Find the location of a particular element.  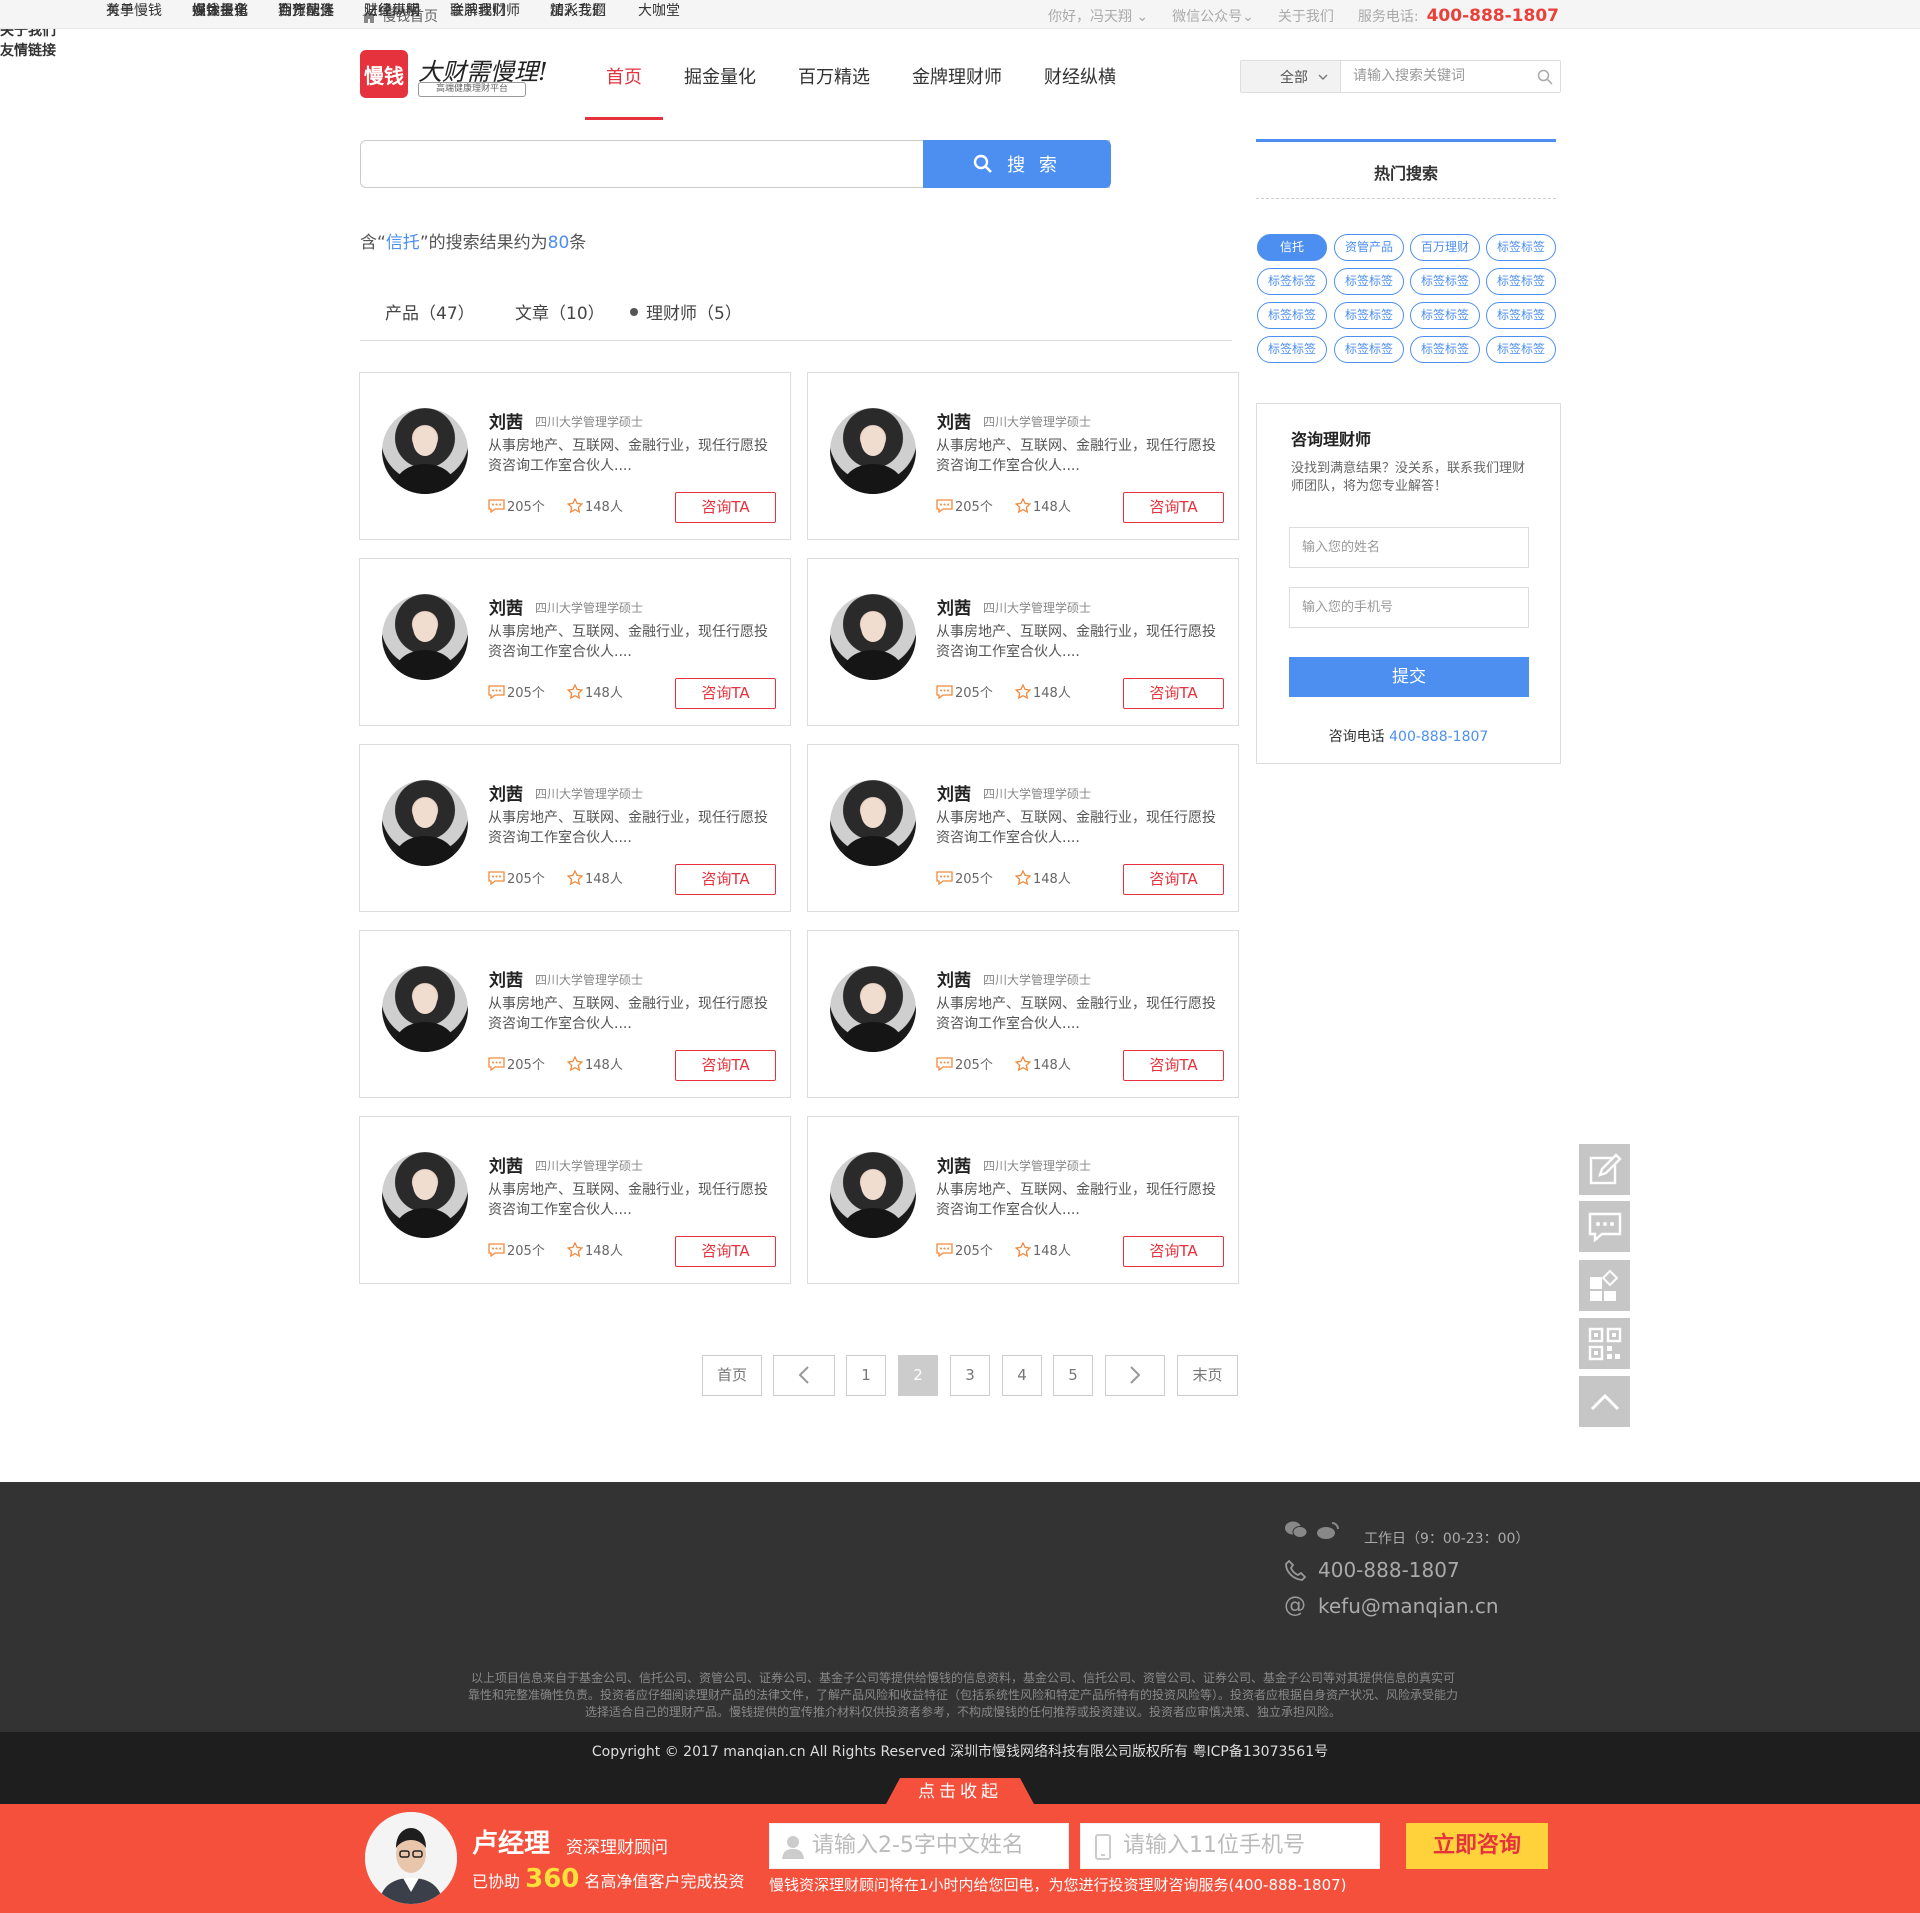

weibo-icon is located at coordinates (1328, 1530).